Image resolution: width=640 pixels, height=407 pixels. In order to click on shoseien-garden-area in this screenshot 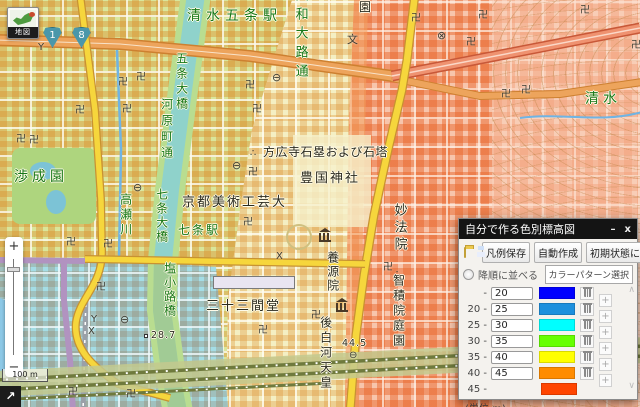, I will do `click(54, 186)`.